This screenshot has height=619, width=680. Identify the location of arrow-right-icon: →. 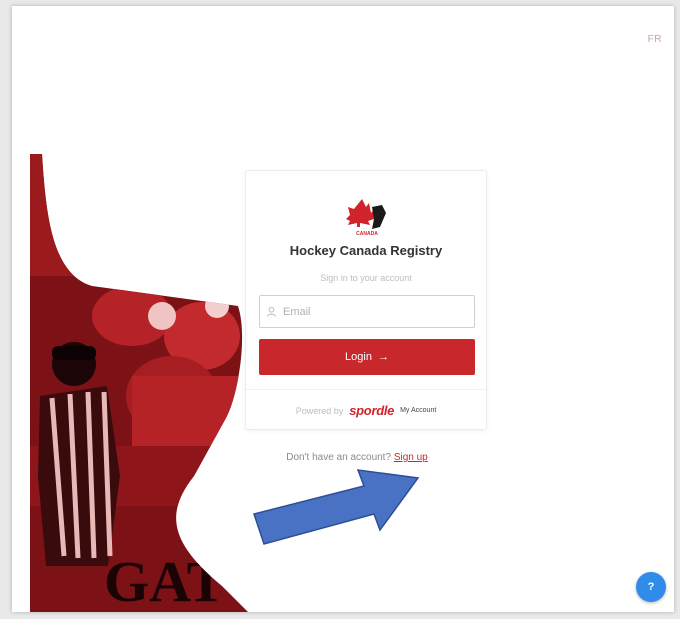
(383, 357).